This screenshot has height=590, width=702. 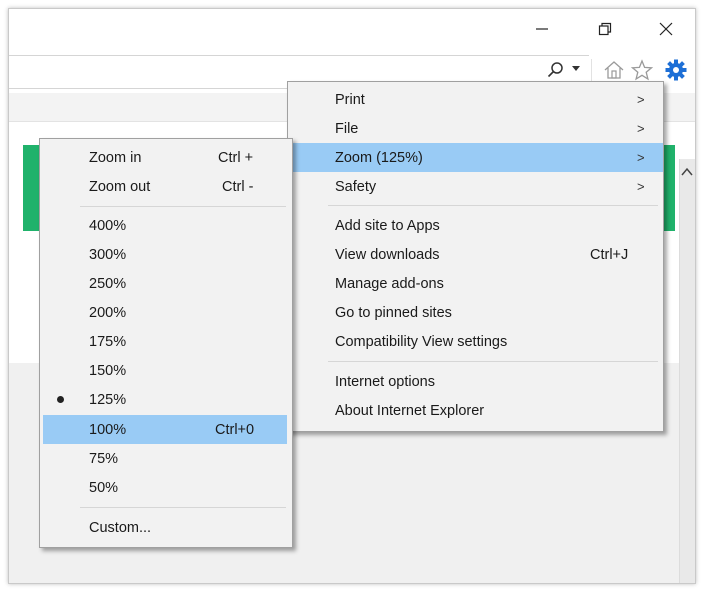 I want to click on menu-item-label: 125%, so click(x=108, y=399).